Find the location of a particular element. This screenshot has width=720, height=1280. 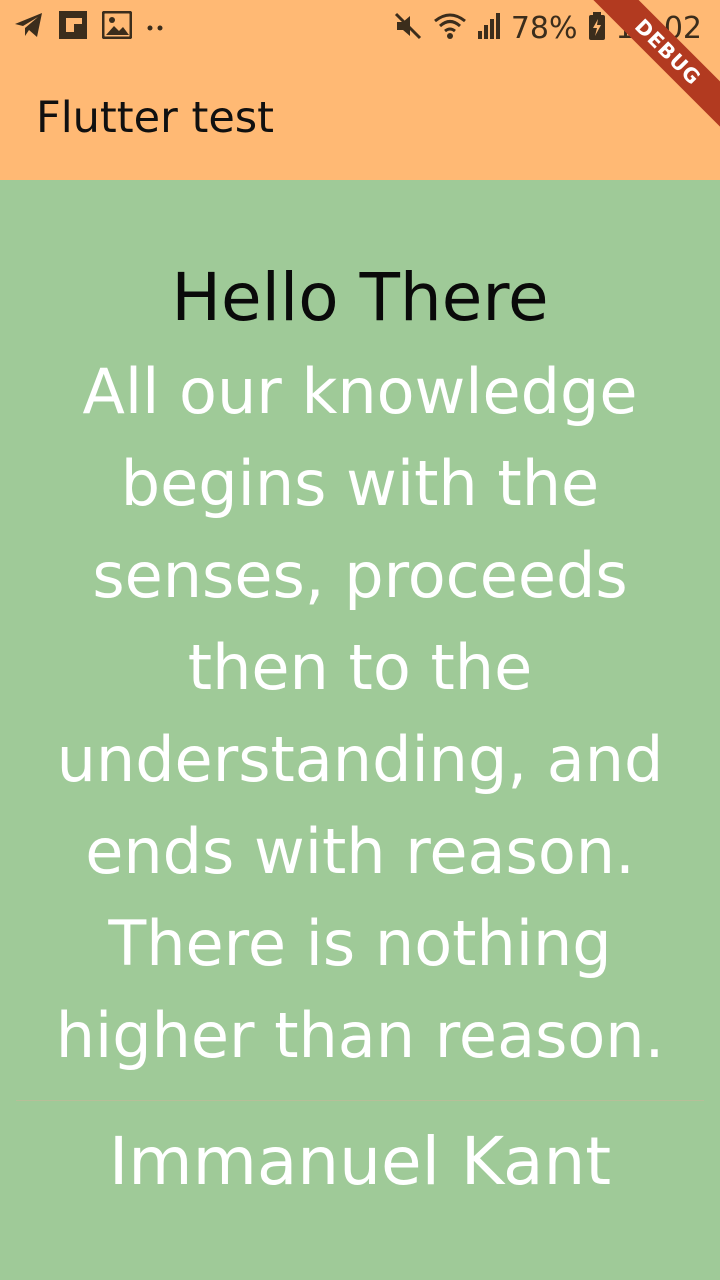

quote-line: senses, proceeds is located at coordinates (360, 575).